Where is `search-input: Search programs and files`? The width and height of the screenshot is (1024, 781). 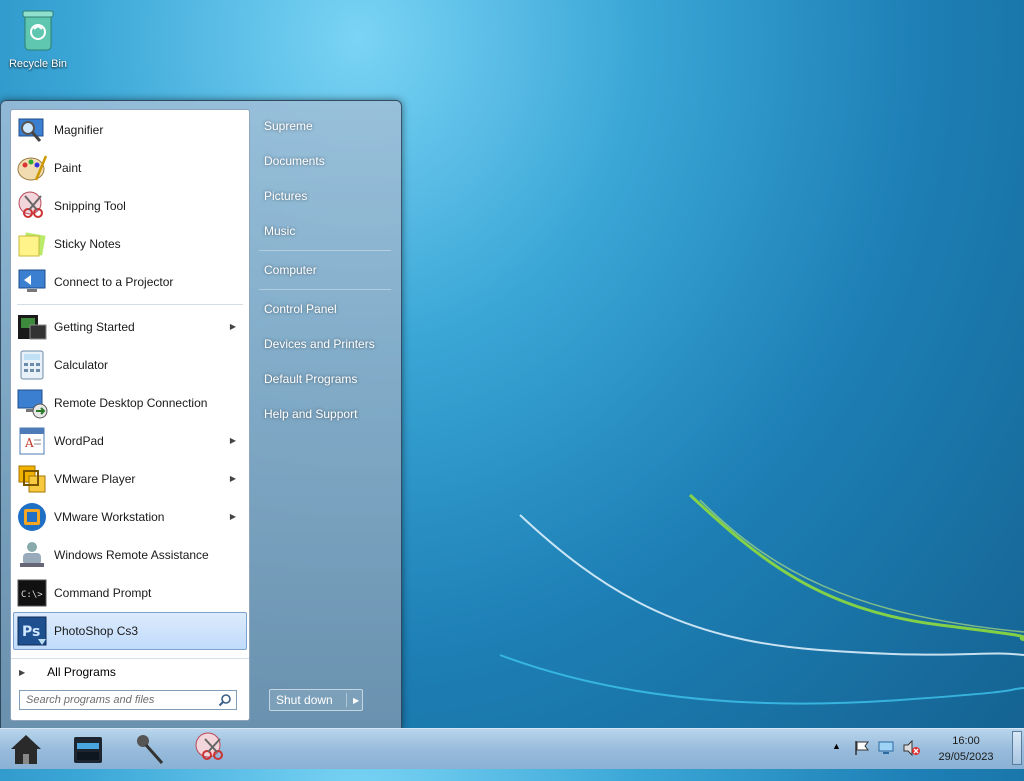
search-input: Search programs and files is located at coordinates (128, 700).